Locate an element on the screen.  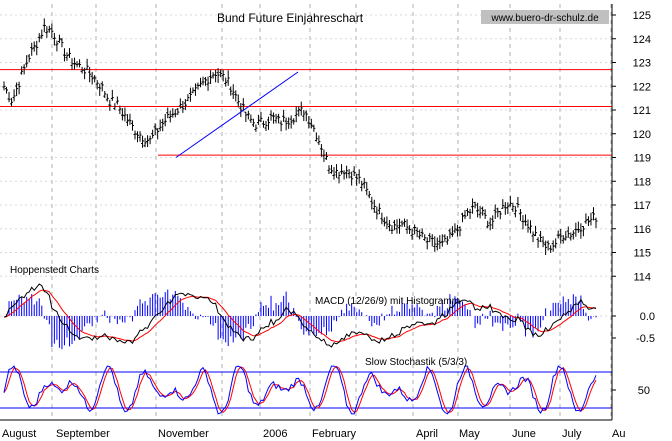
y-tick-label: 115 is located at coordinates (642, 254).